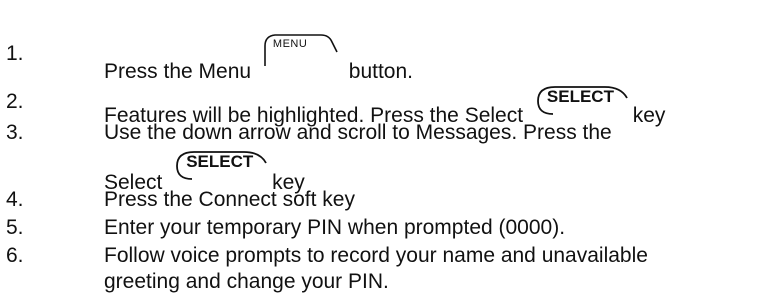  Describe the element at coordinates (15, 101) in the screenshot. I see `step-number: 2.` at that location.